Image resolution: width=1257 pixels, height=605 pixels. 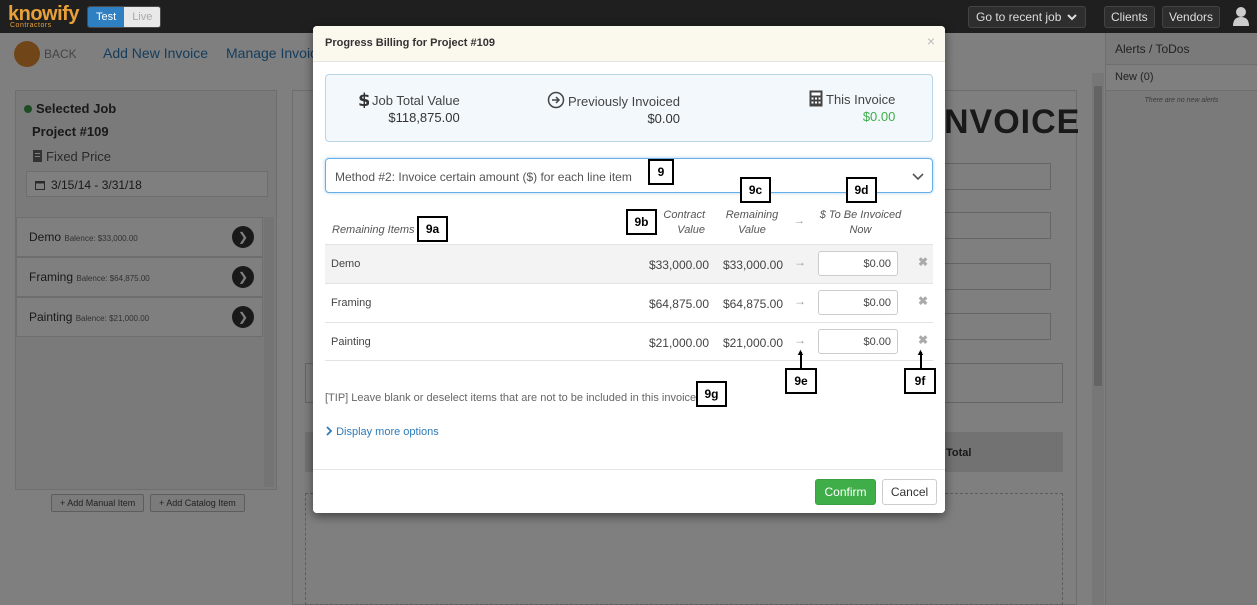 What do you see at coordinates (346, 264) in the screenshot?
I see `row-item-name: Demo` at bounding box center [346, 264].